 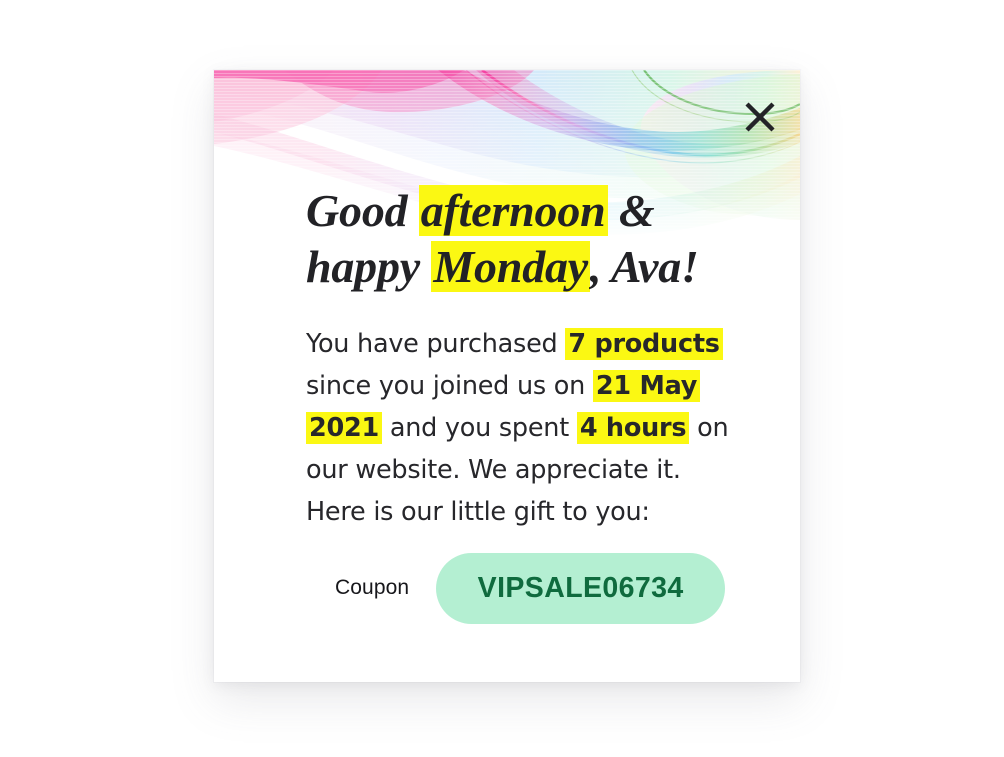 What do you see at coordinates (513, 210) in the screenshot?
I see `headline-highlight-time-of-day: afternoon` at bounding box center [513, 210].